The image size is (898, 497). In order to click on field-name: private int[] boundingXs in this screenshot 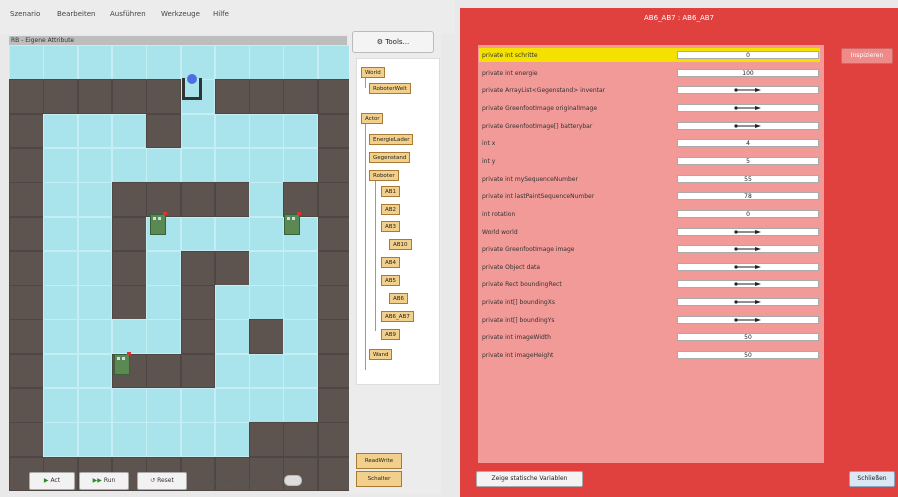, I will do `click(518, 302)`.